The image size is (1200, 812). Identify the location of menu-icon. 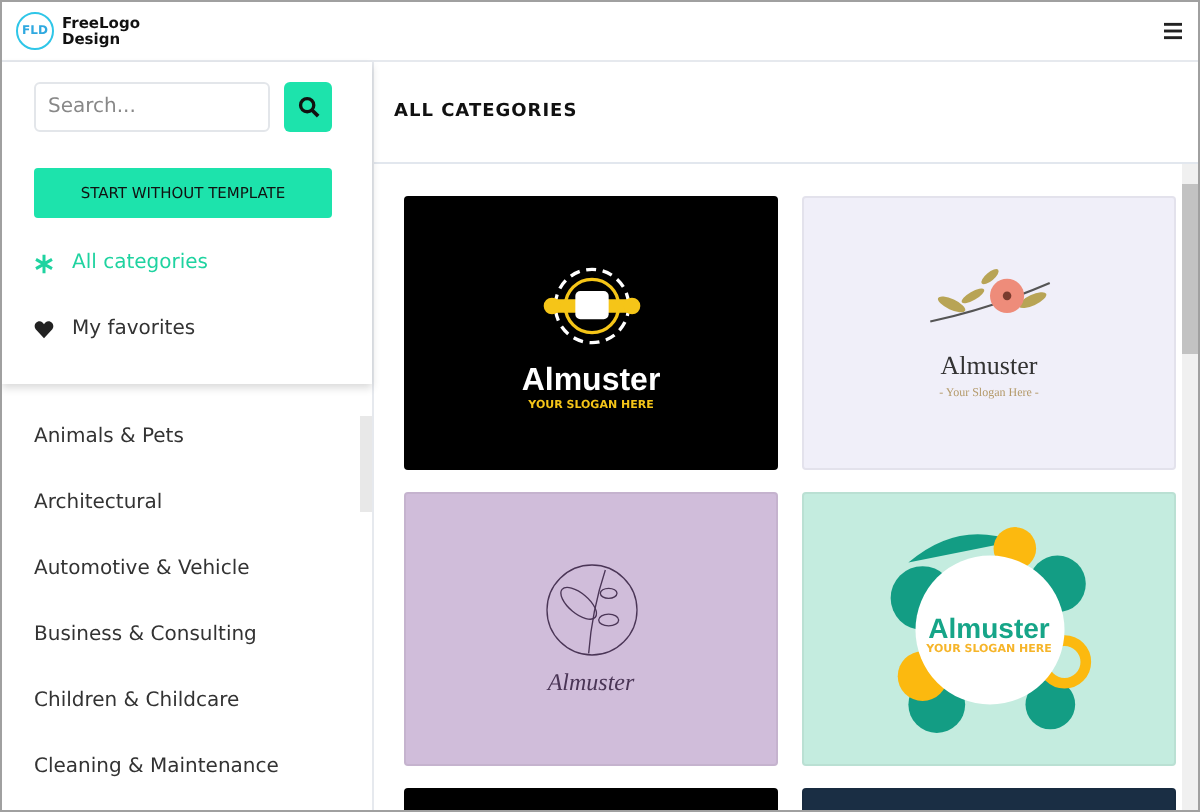
(1173, 31).